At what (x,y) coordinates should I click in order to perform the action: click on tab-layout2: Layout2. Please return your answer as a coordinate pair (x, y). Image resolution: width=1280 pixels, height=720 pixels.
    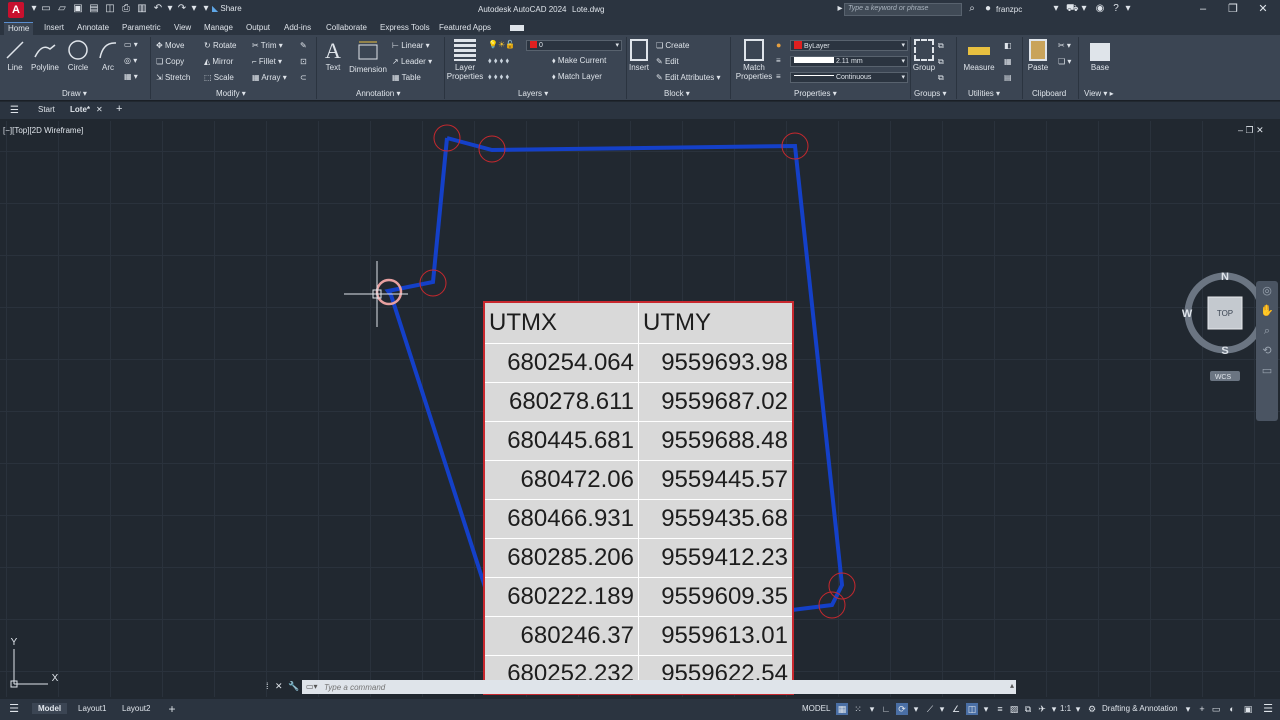
    Looking at the image, I should click on (136, 708).